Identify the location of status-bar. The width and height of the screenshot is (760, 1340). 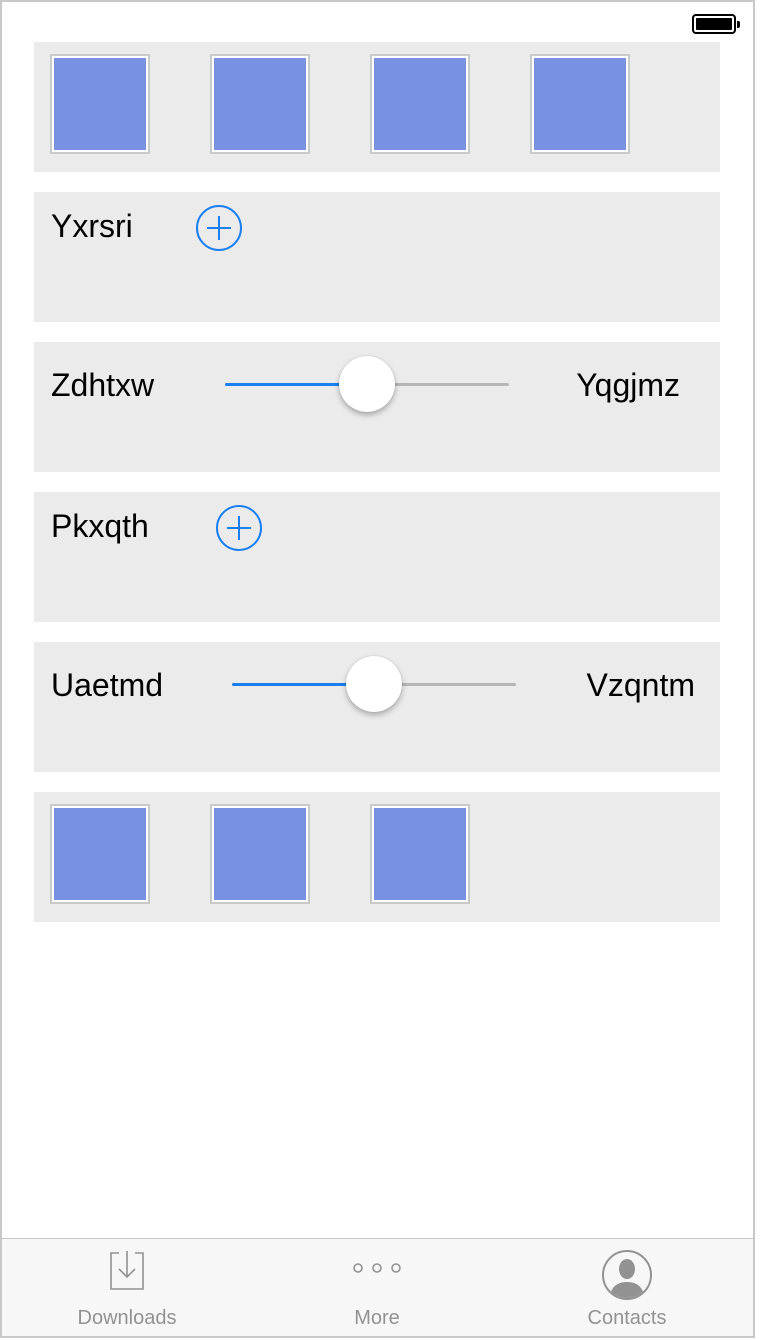
(377, 22).